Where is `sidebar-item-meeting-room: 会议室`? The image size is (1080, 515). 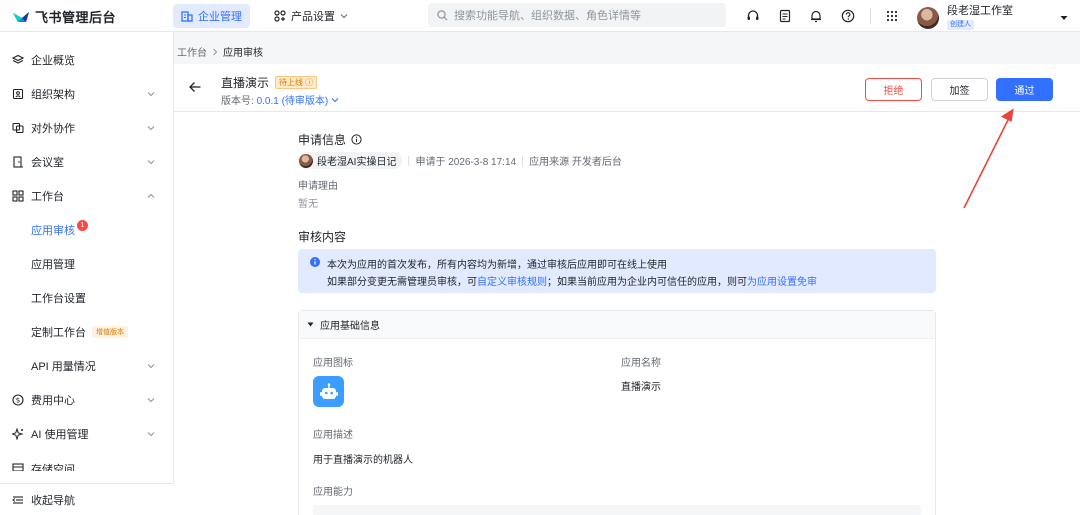 sidebar-item-meeting-room: 会议室 is located at coordinates (87, 162).